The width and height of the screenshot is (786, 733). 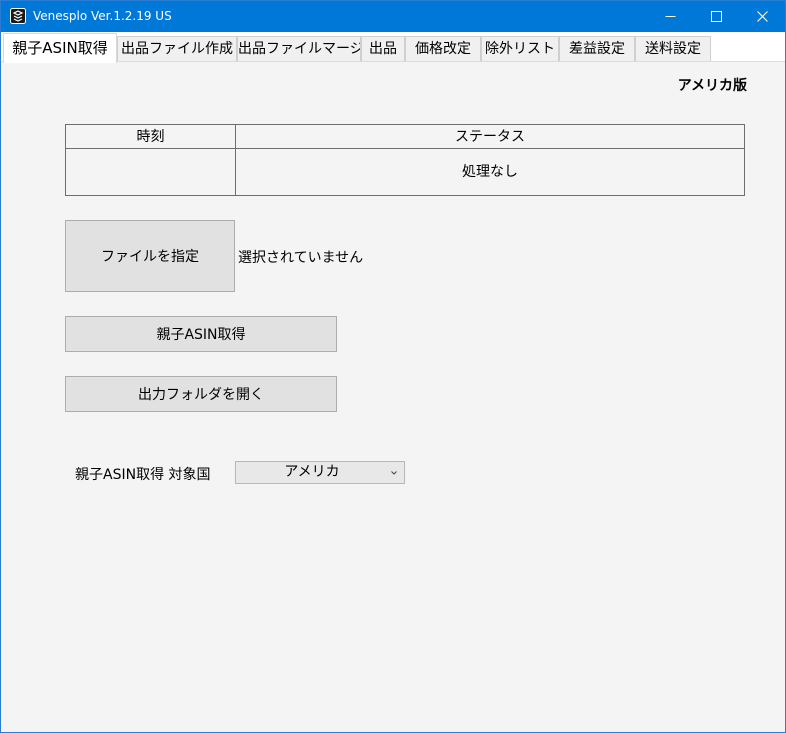 I want to click on table-cell-status: 処理なし, so click(x=490, y=172).